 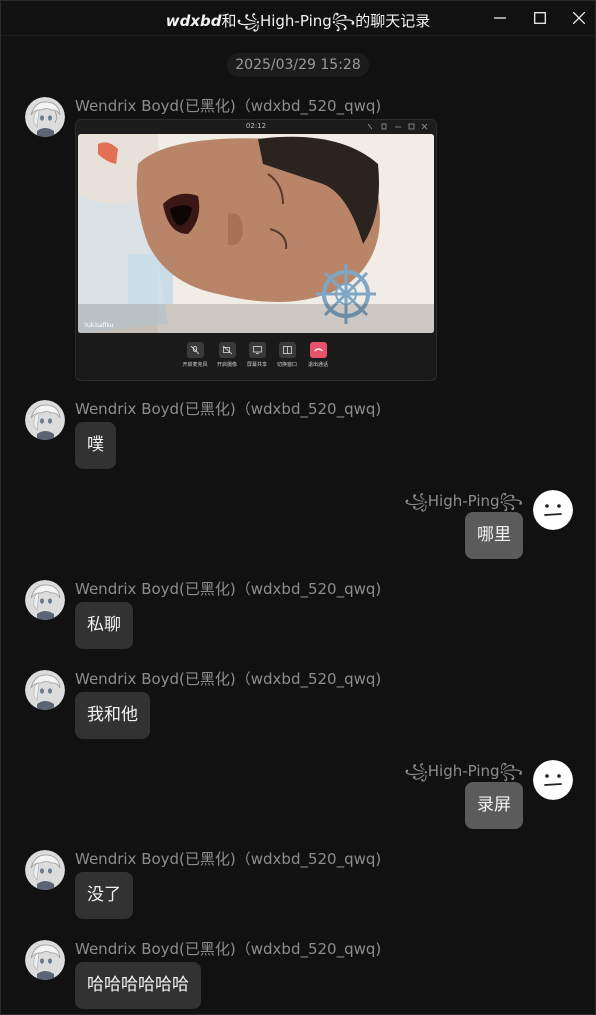 I want to click on screenshot-window-icons, so click(x=397, y=126).